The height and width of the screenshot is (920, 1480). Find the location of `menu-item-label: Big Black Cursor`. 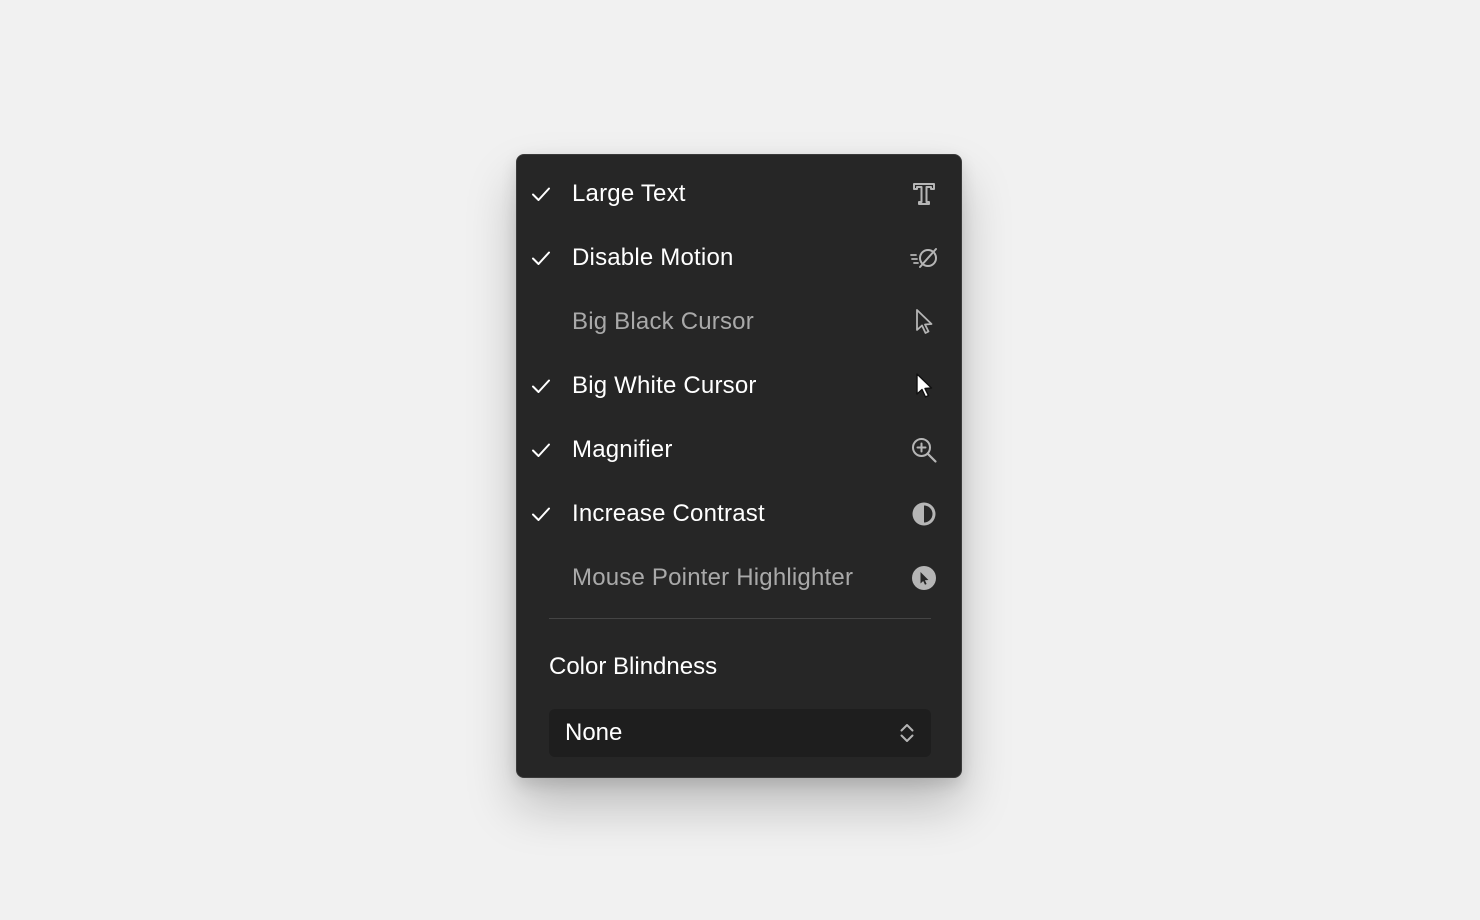

menu-item-label: Big Black Cursor is located at coordinates (663, 321).